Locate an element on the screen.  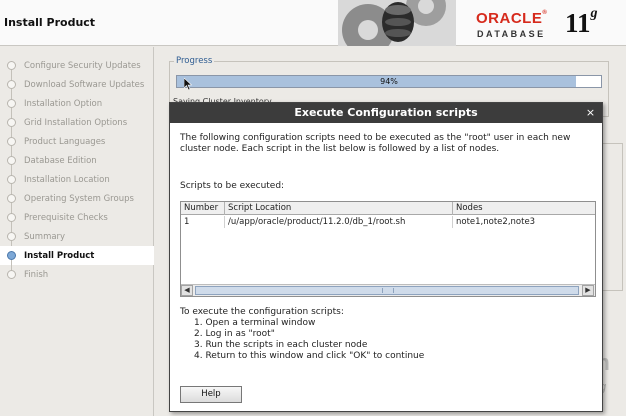
step-label: Configure Security Updates is located at coordinates (82, 65).